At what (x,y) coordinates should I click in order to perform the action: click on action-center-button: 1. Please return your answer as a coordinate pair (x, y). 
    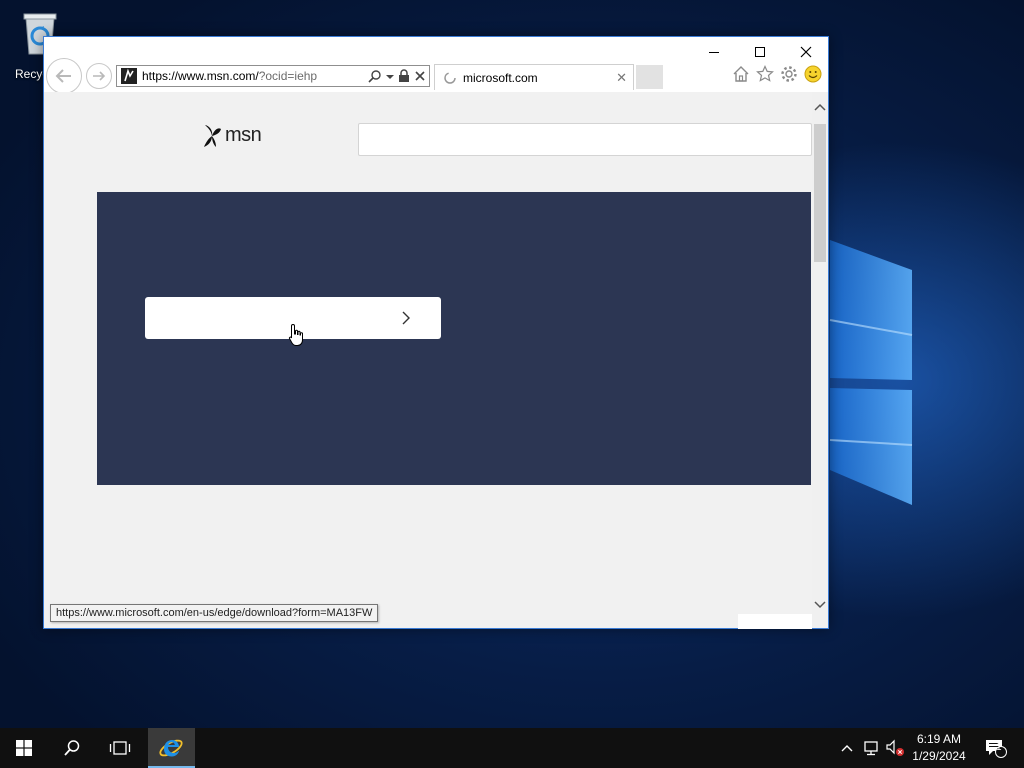
    Looking at the image, I should click on (996, 748).